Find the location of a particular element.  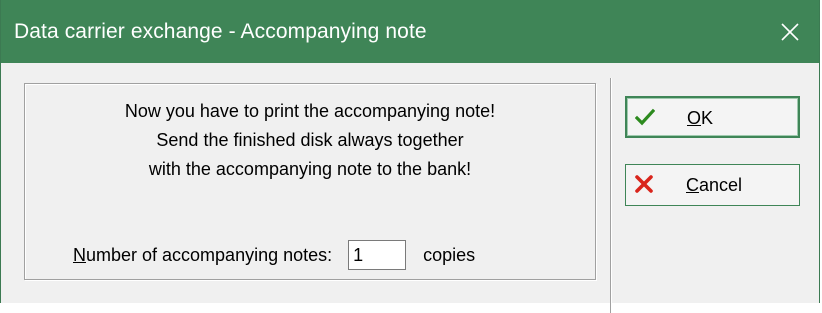

notes-count-label: Number of accompanying notes: is located at coordinates (203, 254).